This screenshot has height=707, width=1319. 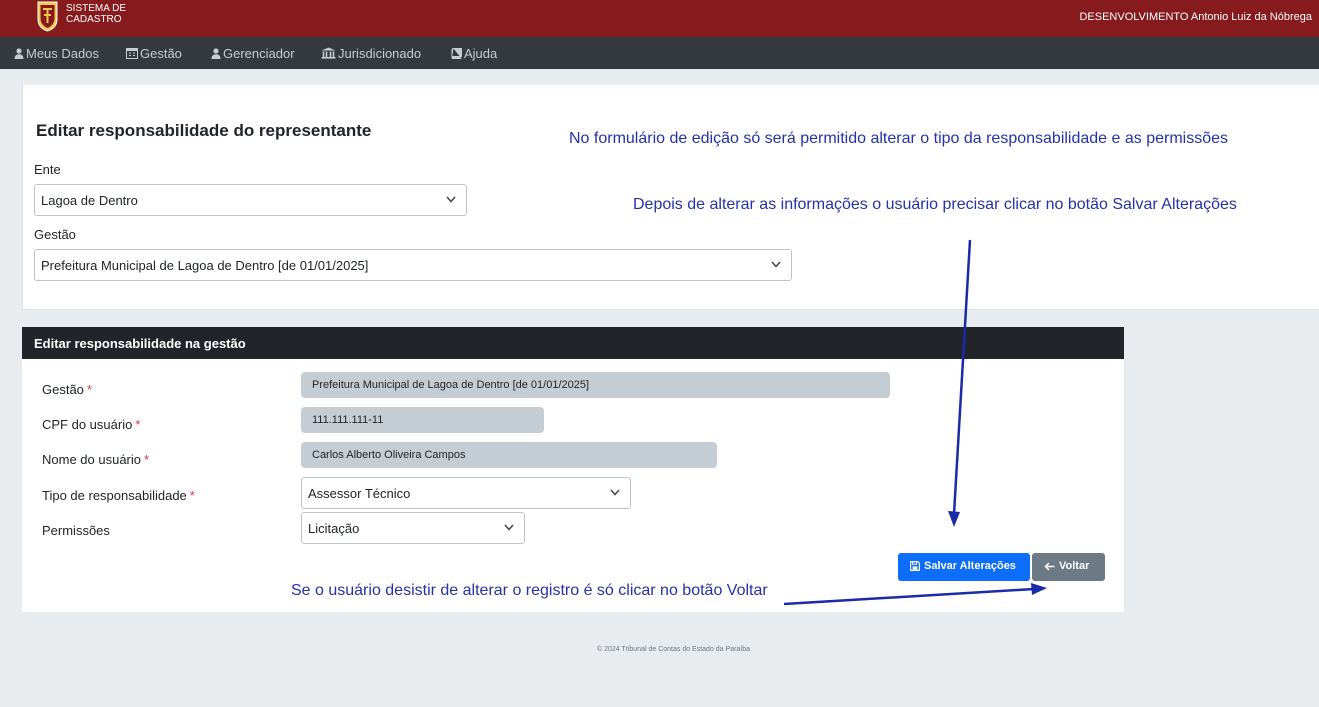 I want to click on field-label-text: Nome do usuário, so click(x=91, y=459).